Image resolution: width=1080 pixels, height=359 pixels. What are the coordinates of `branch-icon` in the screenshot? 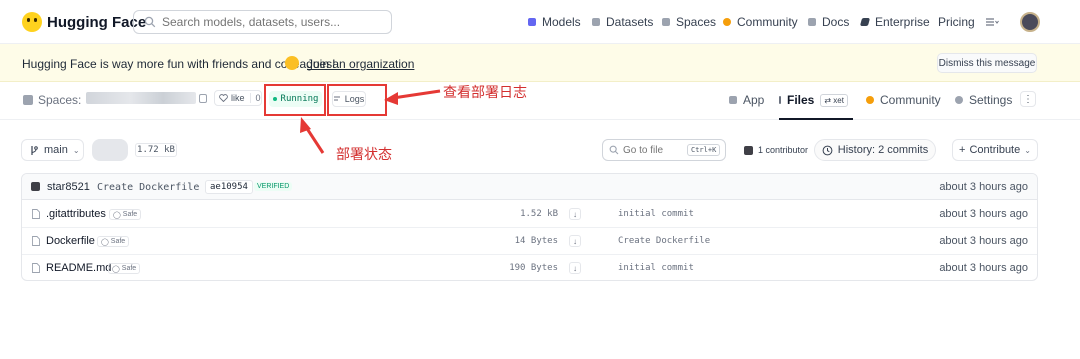 It's located at (34, 150).